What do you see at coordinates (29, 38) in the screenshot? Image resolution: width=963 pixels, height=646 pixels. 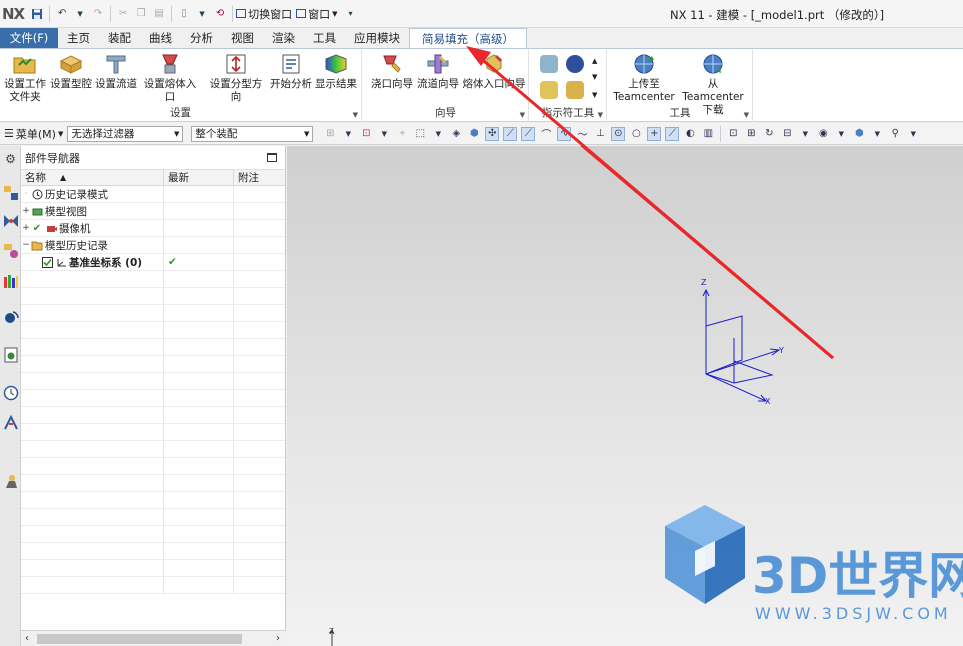 I see `tab-file: 文件(F)` at bounding box center [29, 38].